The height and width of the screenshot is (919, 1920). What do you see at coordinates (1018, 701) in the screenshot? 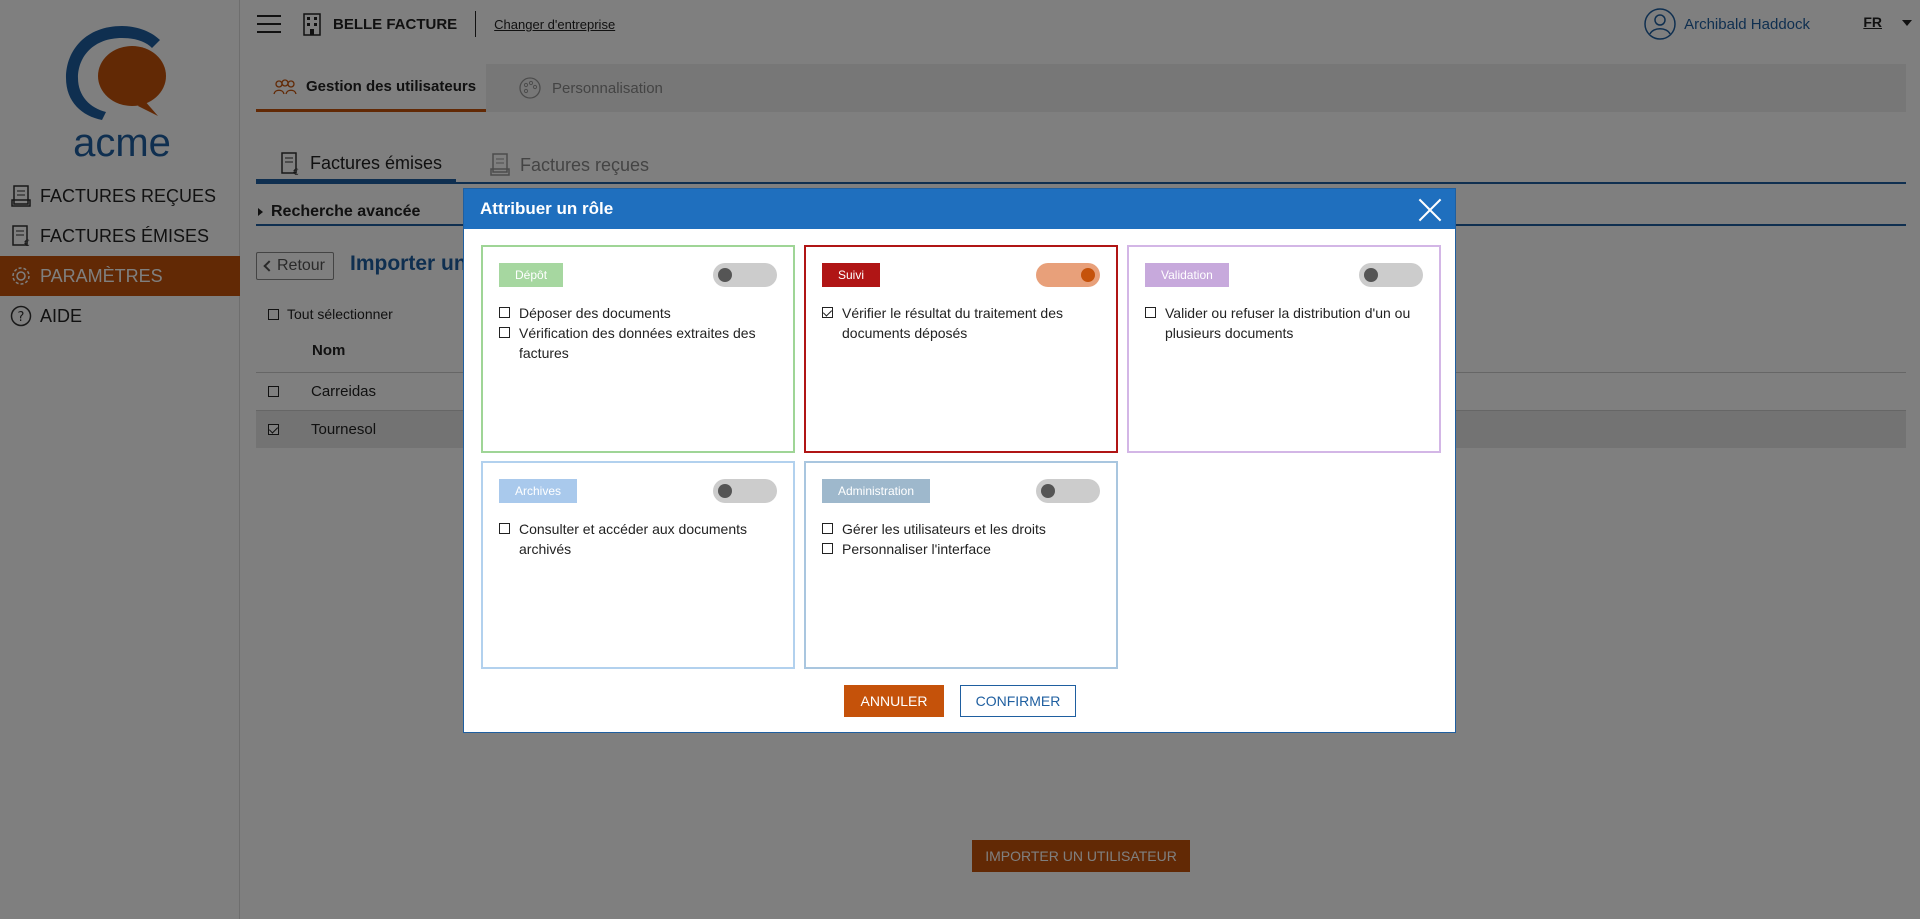
I see `confirm-button: CONFIRMER` at bounding box center [1018, 701].